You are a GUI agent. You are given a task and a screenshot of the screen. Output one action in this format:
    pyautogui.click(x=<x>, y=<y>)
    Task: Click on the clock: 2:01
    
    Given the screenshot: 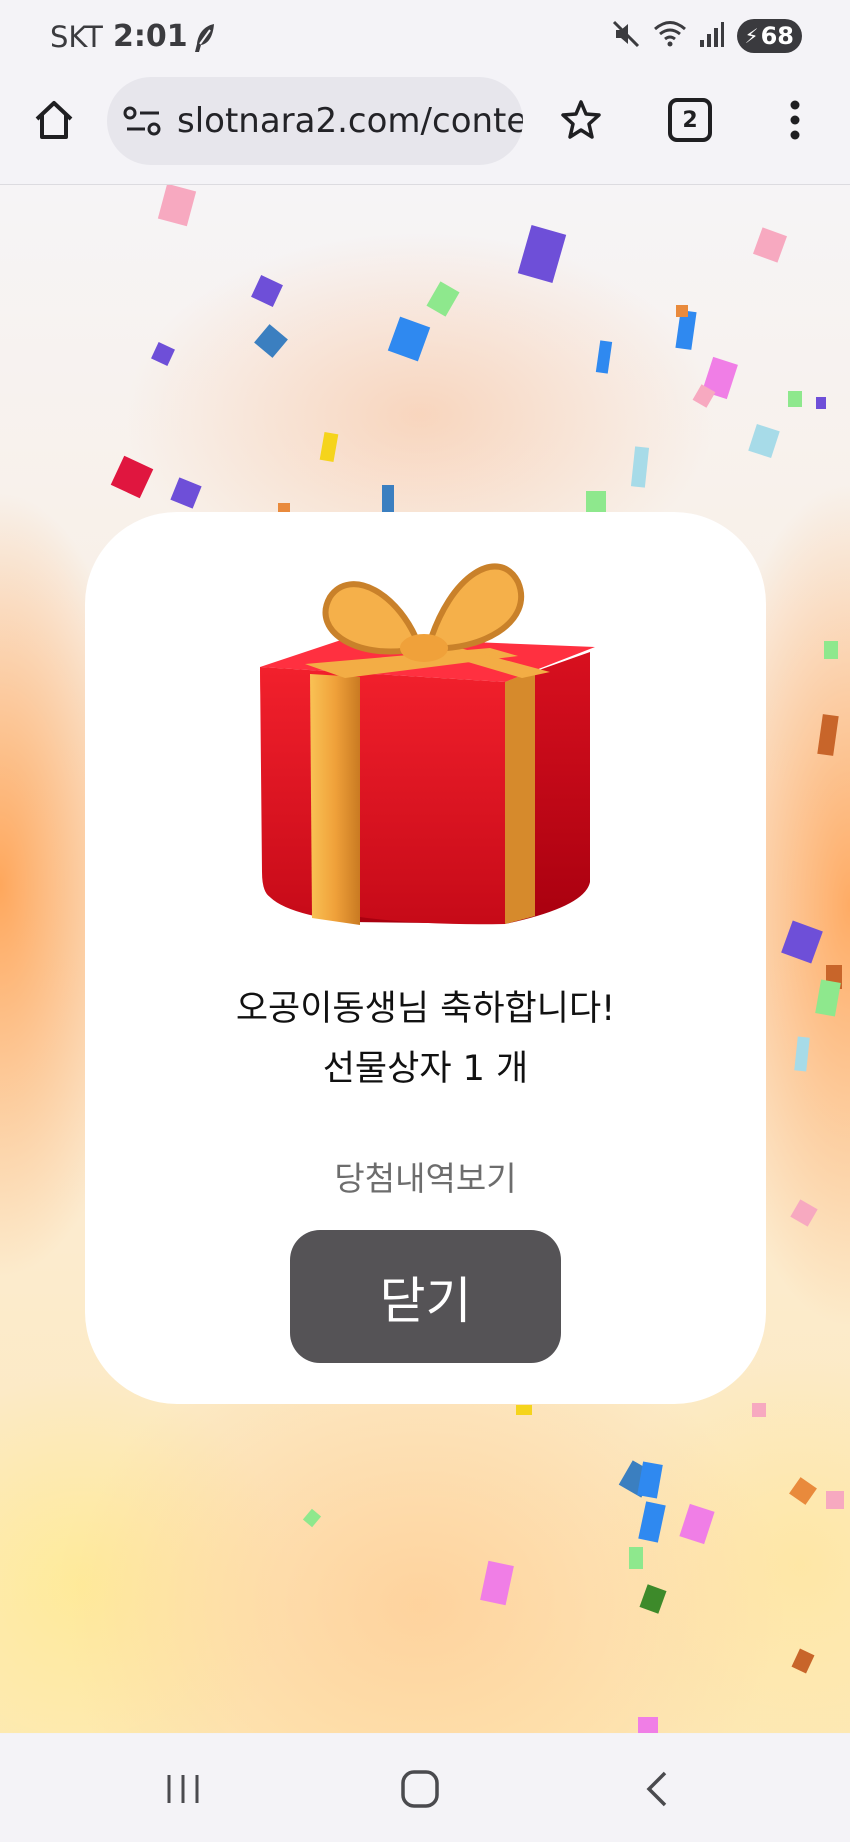 What is the action you would take?
    pyautogui.click(x=150, y=36)
    